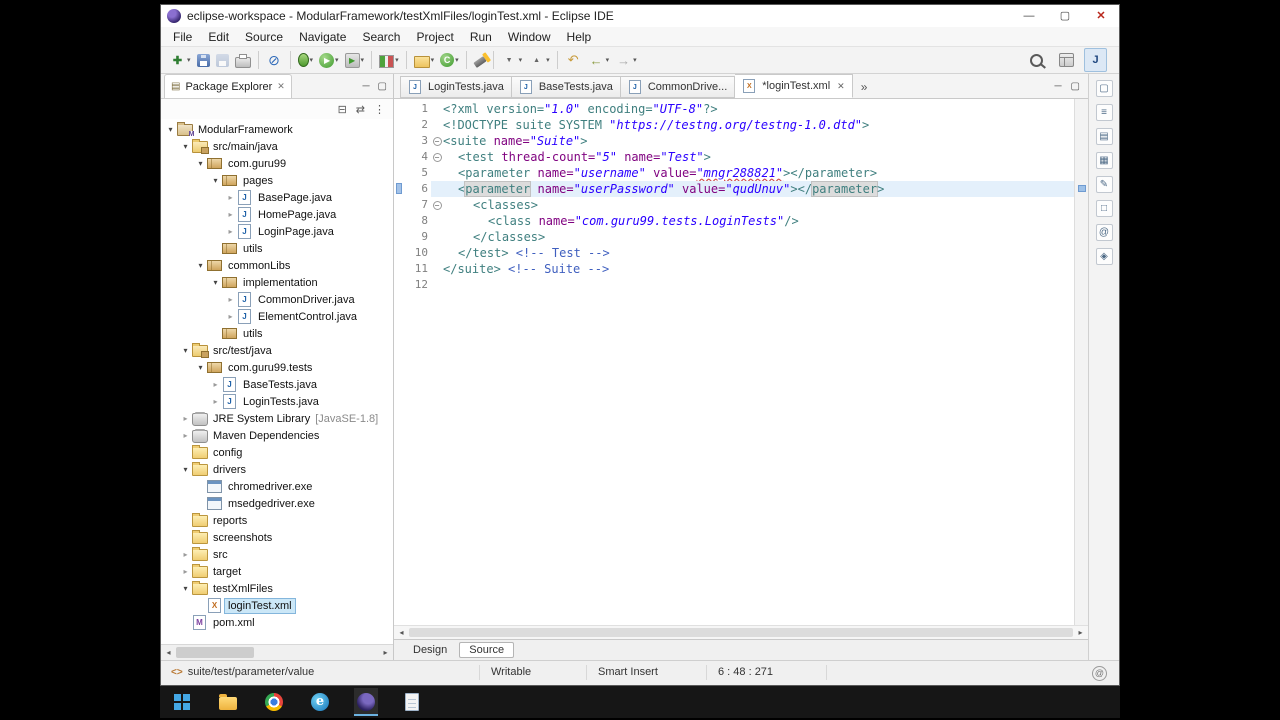 This screenshot has height=720, width=1280. Describe the element at coordinates (180, 60) in the screenshot. I see `new-wizard-button: ✚ ▾` at that location.